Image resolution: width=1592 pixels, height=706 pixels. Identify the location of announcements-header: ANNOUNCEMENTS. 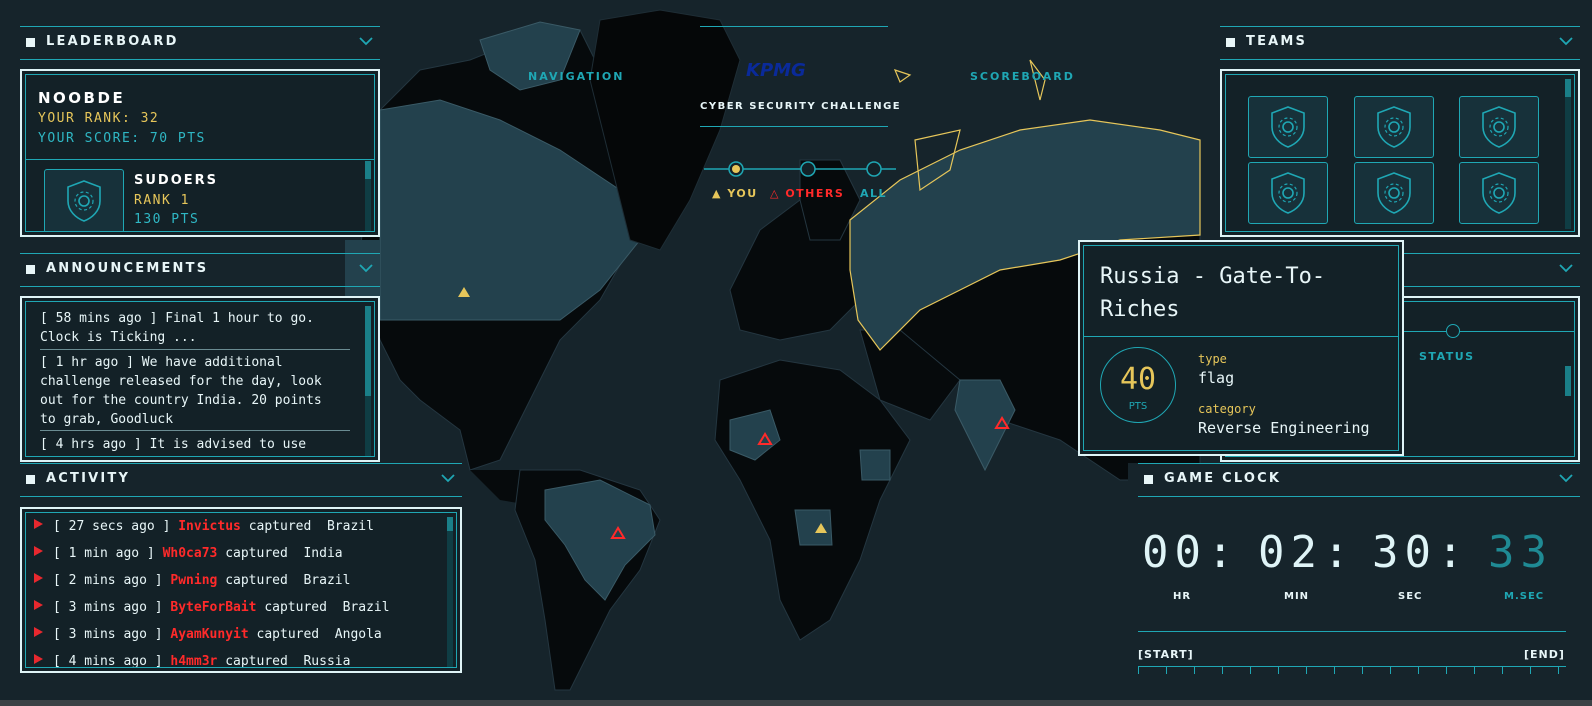
(200, 270).